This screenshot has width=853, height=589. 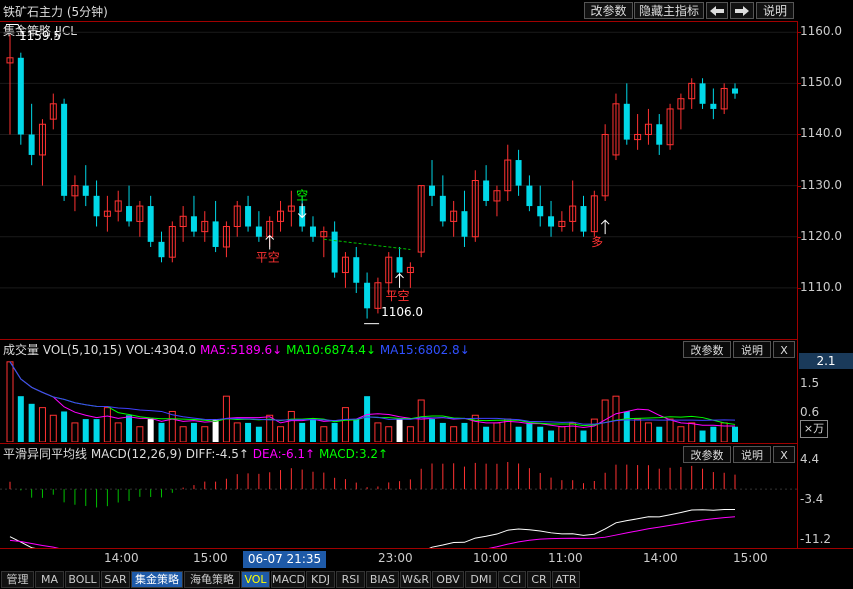 I want to click on indicator-tab-14: CCI, so click(x=512, y=579).